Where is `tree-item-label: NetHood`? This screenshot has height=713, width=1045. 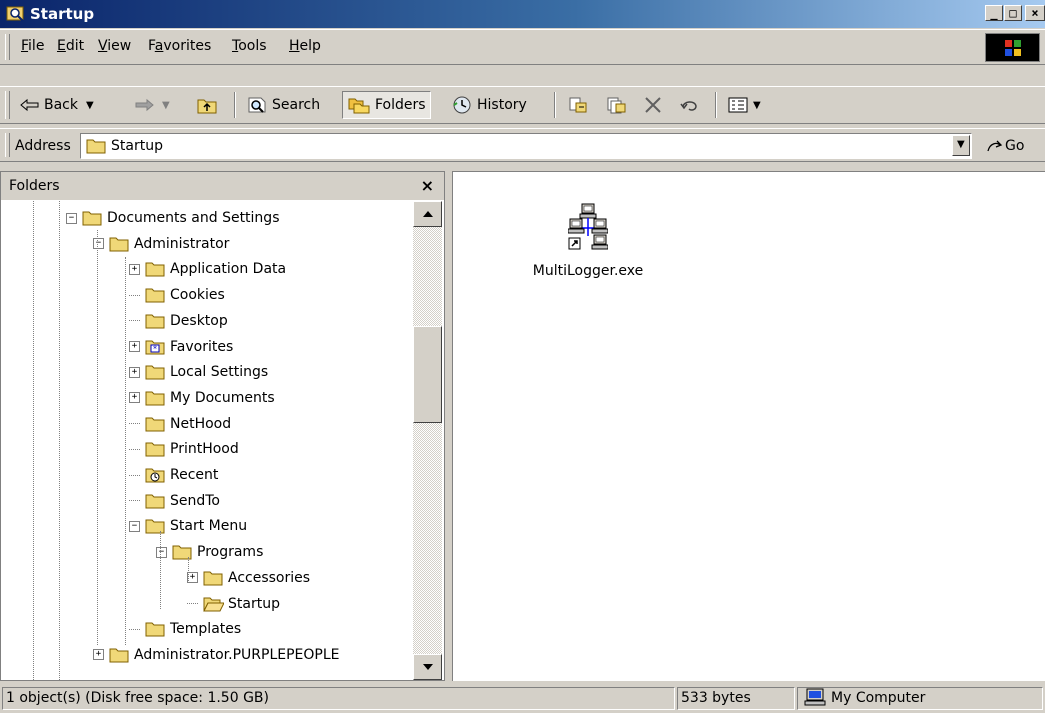 tree-item-label: NetHood is located at coordinates (201, 423).